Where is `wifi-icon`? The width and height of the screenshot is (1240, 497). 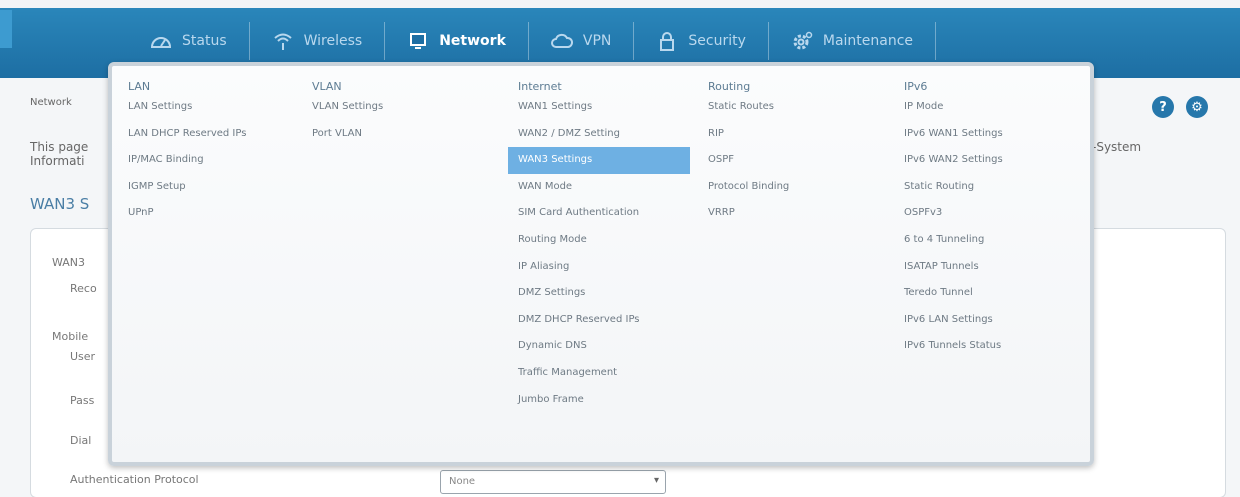
wifi-icon is located at coordinates (282, 41).